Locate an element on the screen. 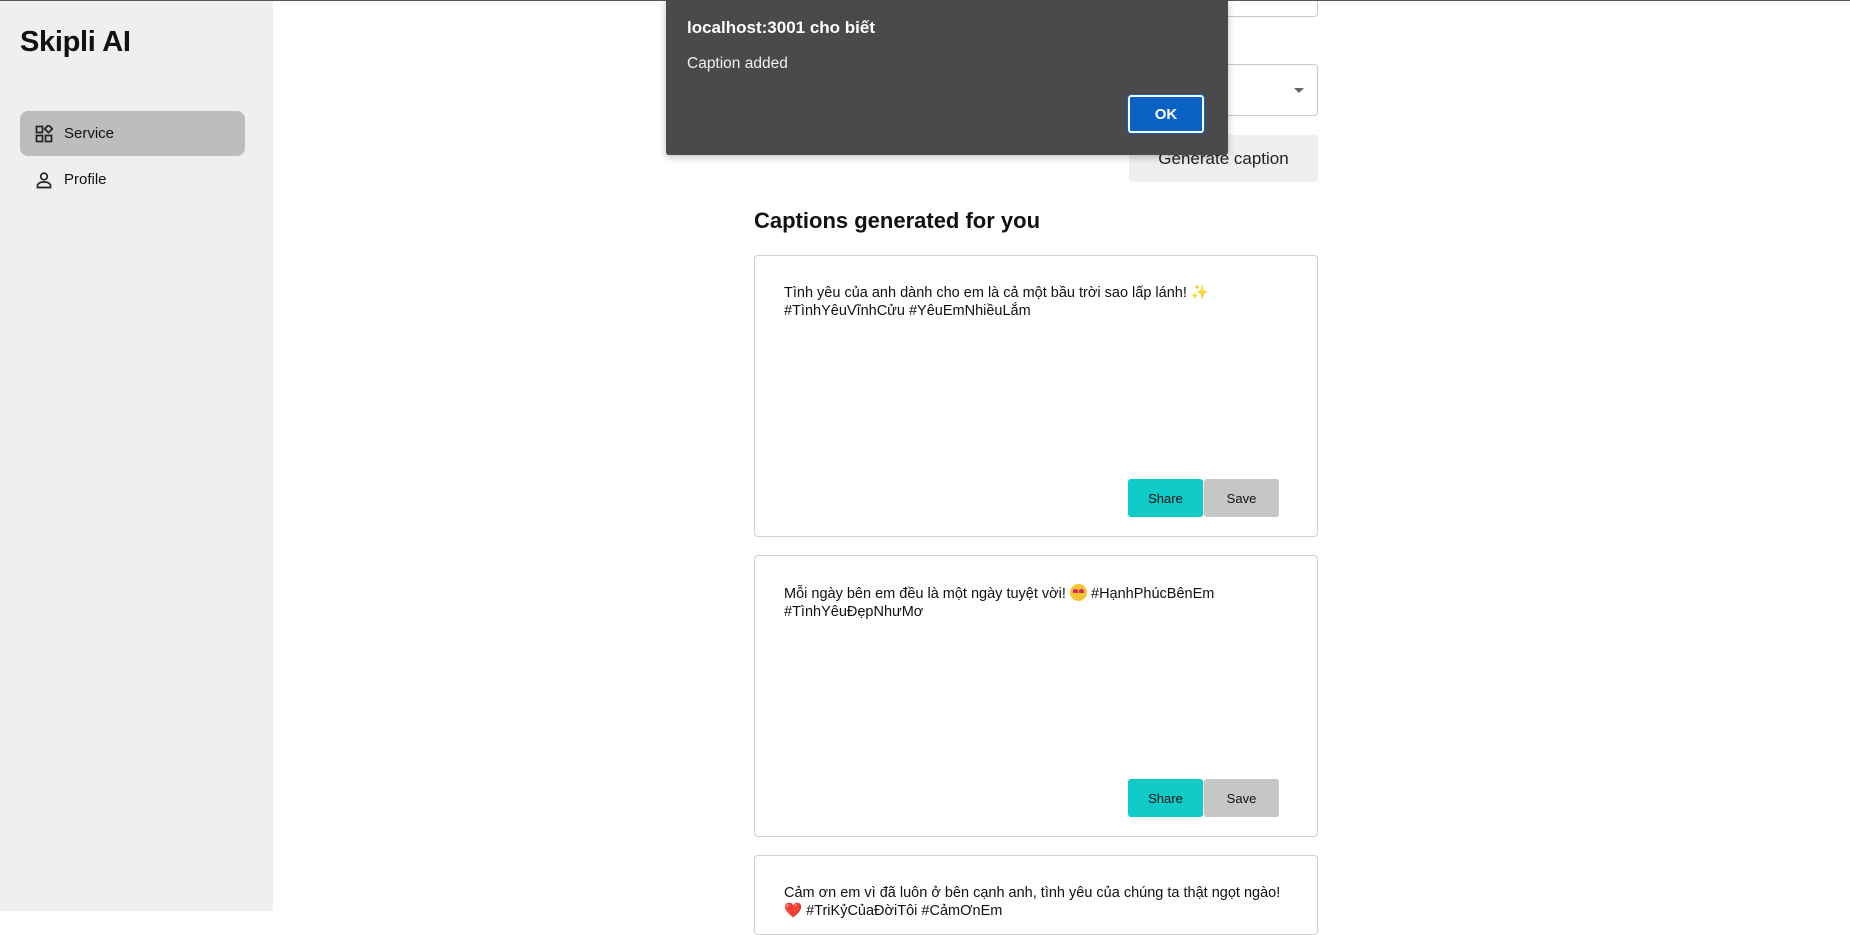 This screenshot has width=1850, height=935. smiling-face-hearts-icon is located at coordinates (1078, 592).